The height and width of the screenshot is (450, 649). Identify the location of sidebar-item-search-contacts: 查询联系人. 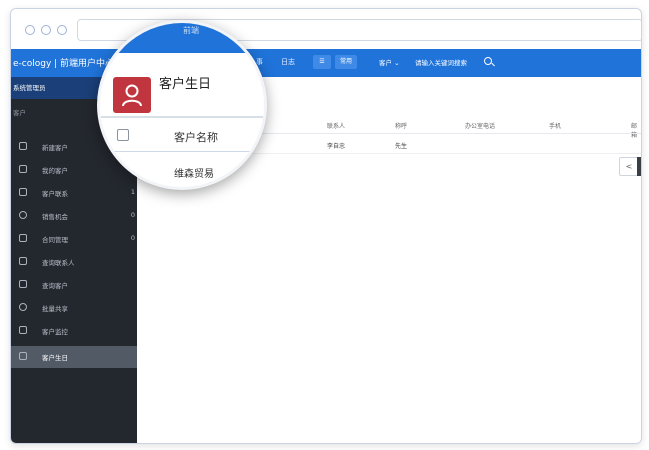
(74, 262).